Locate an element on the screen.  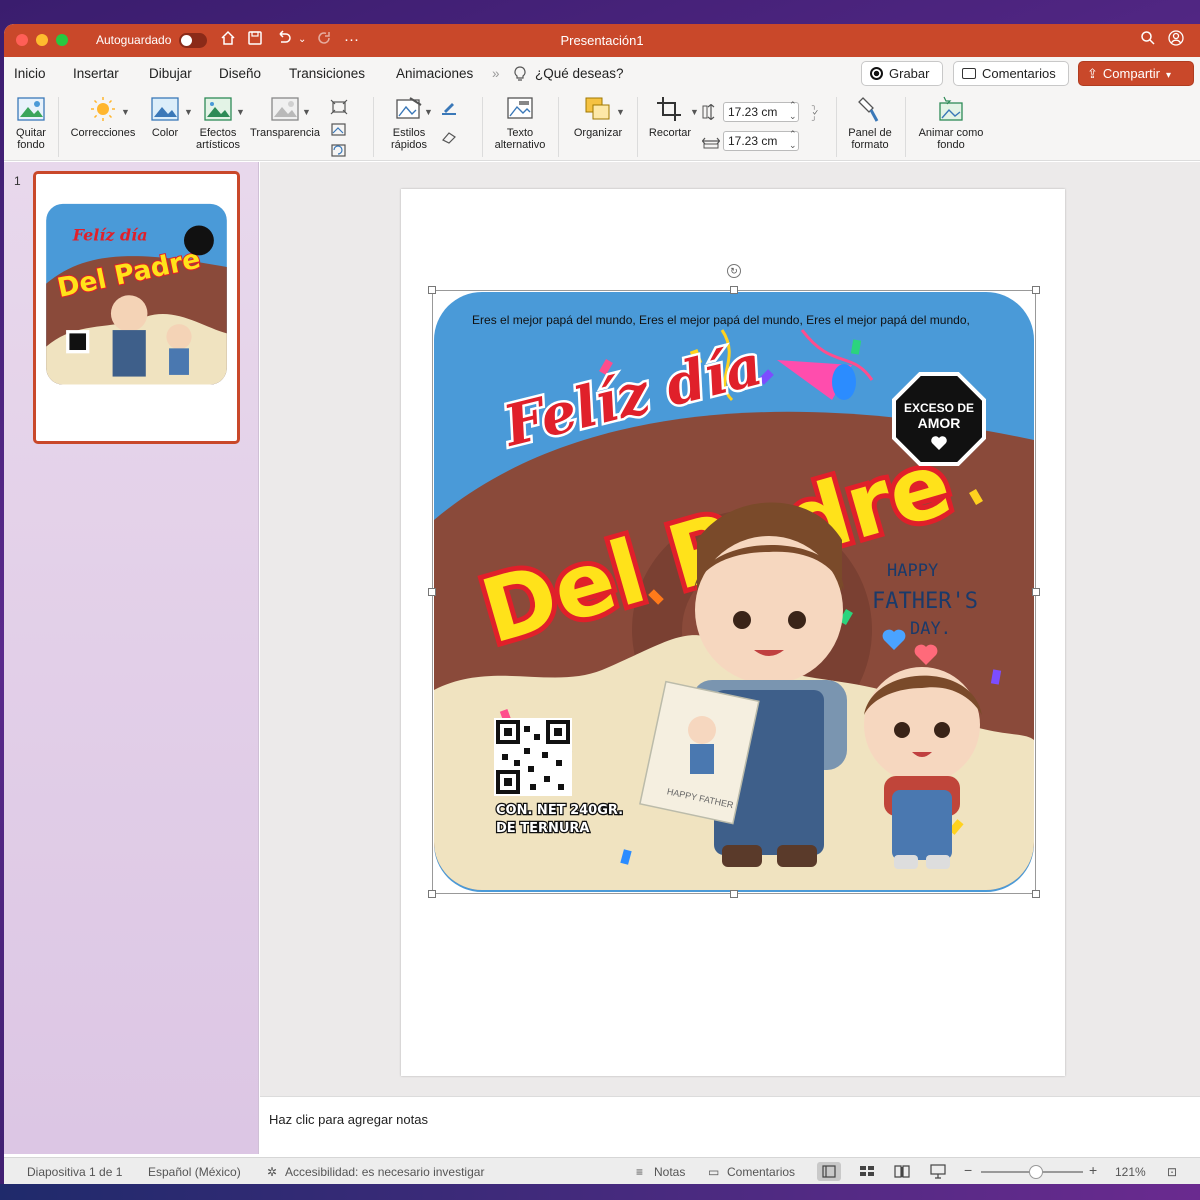
document-title: Presentación1 is located at coordinates (602, 40).